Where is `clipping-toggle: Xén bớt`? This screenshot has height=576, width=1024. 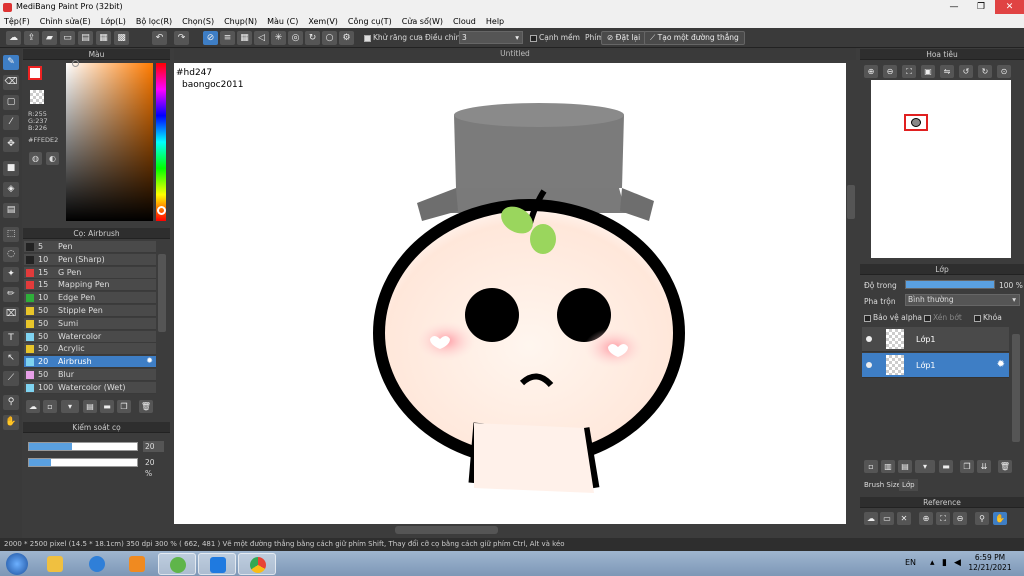 clipping-toggle: Xén bớt is located at coordinates (943, 317).